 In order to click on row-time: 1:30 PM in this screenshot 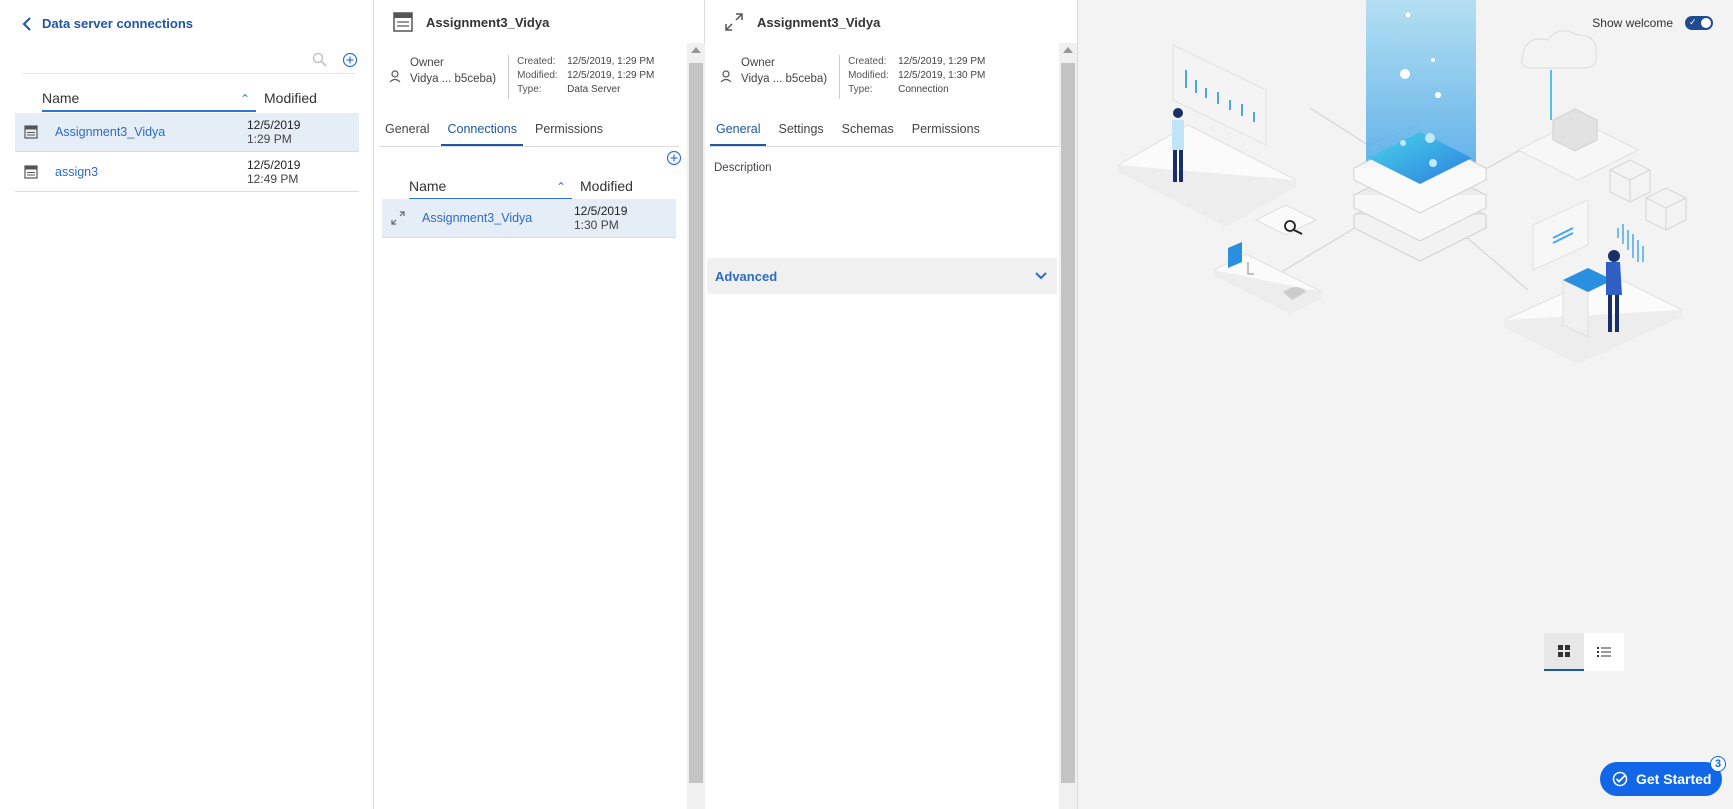, I will do `click(596, 225)`.